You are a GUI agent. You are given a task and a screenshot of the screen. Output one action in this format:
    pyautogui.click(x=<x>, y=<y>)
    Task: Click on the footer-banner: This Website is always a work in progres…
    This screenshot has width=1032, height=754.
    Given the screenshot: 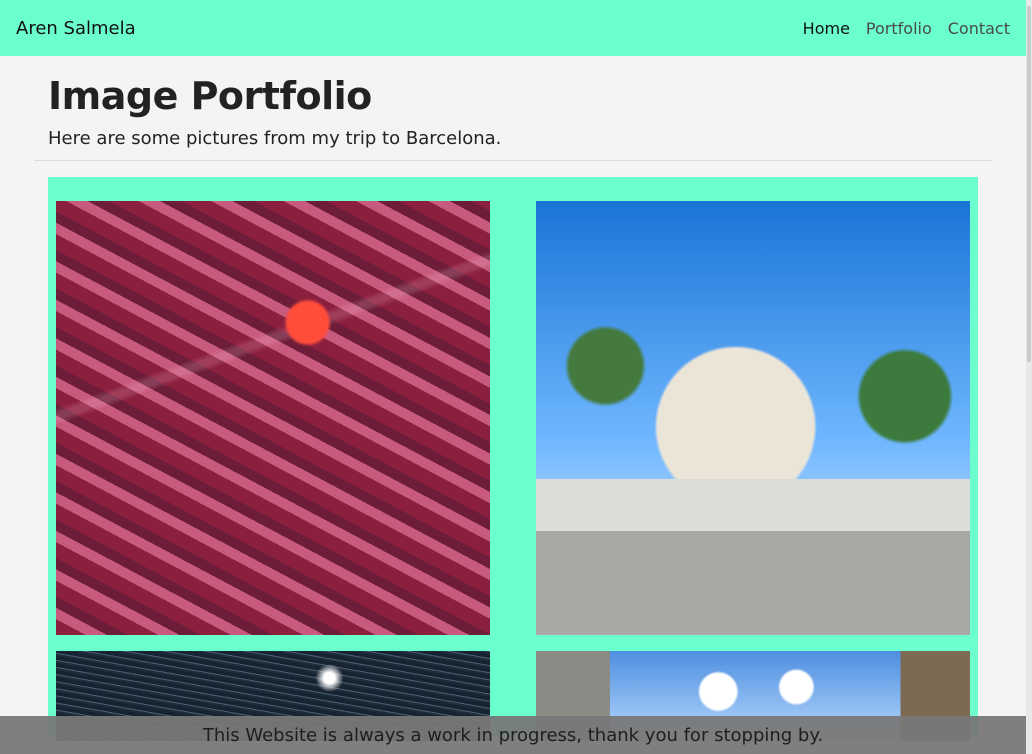 What is the action you would take?
    pyautogui.click(x=513, y=735)
    